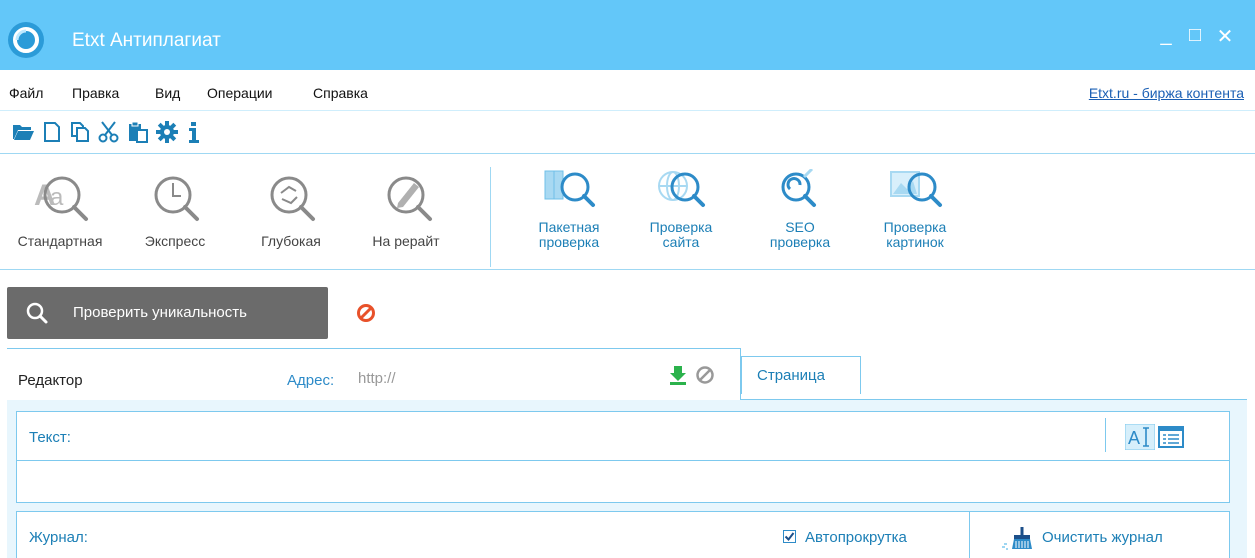  I want to click on tab-page-label: Страница, so click(791, 375).